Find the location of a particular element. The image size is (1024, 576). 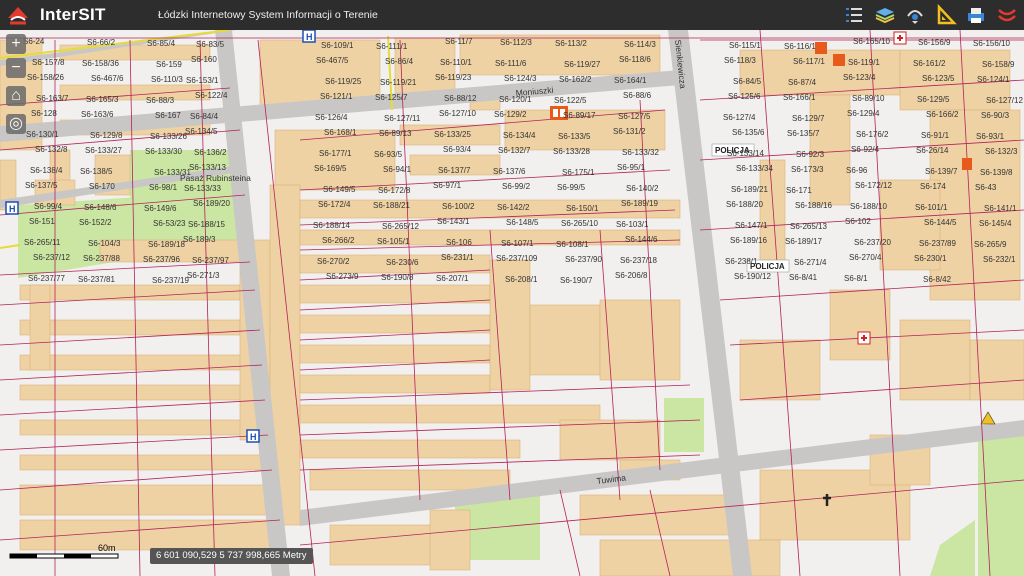

parcel-label: S6-190/12 is located at coordinates (752, 276).